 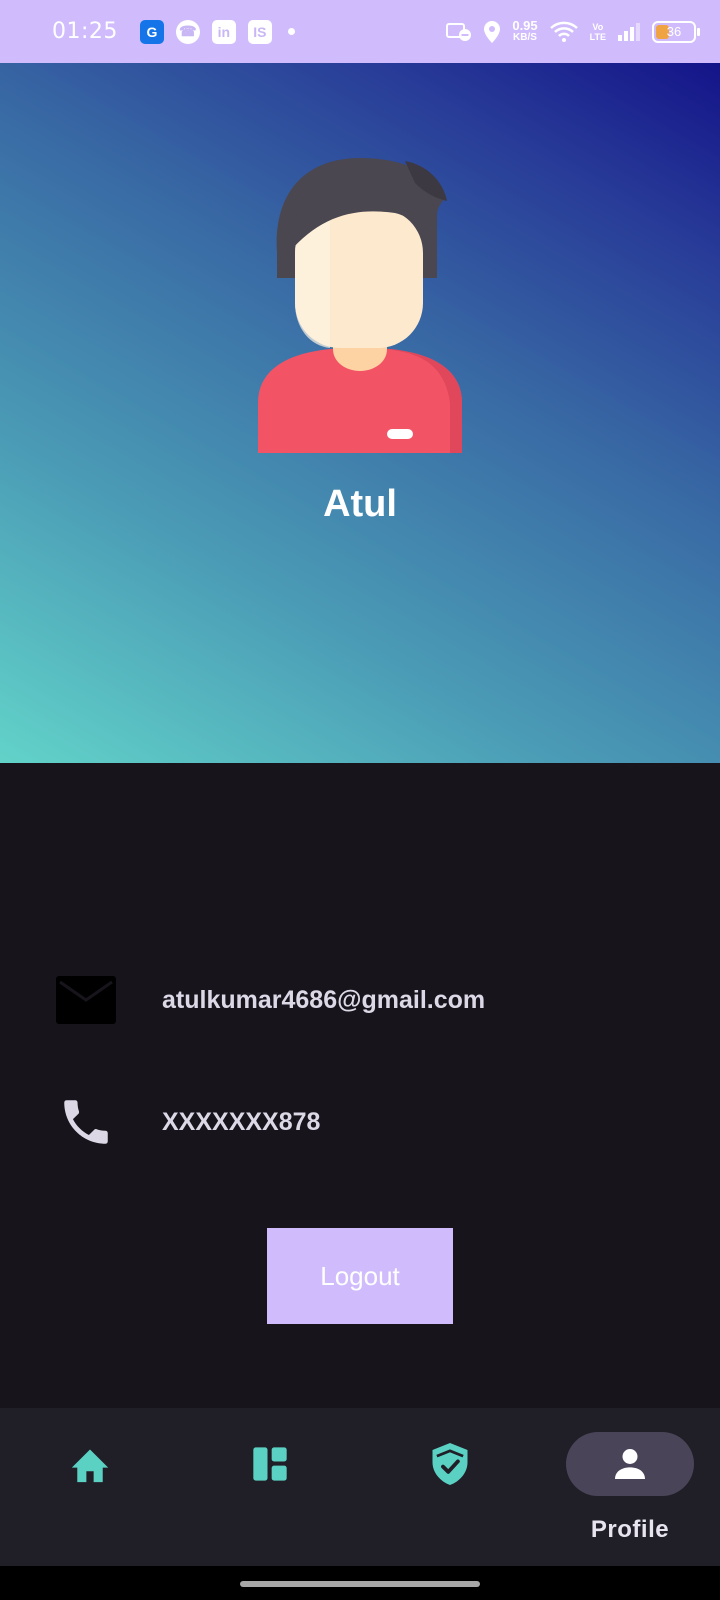 What do you see at coordinates (597, 36) in the screenshot?
I see `volte-line2: LTE` at bounding box center [597, 36].